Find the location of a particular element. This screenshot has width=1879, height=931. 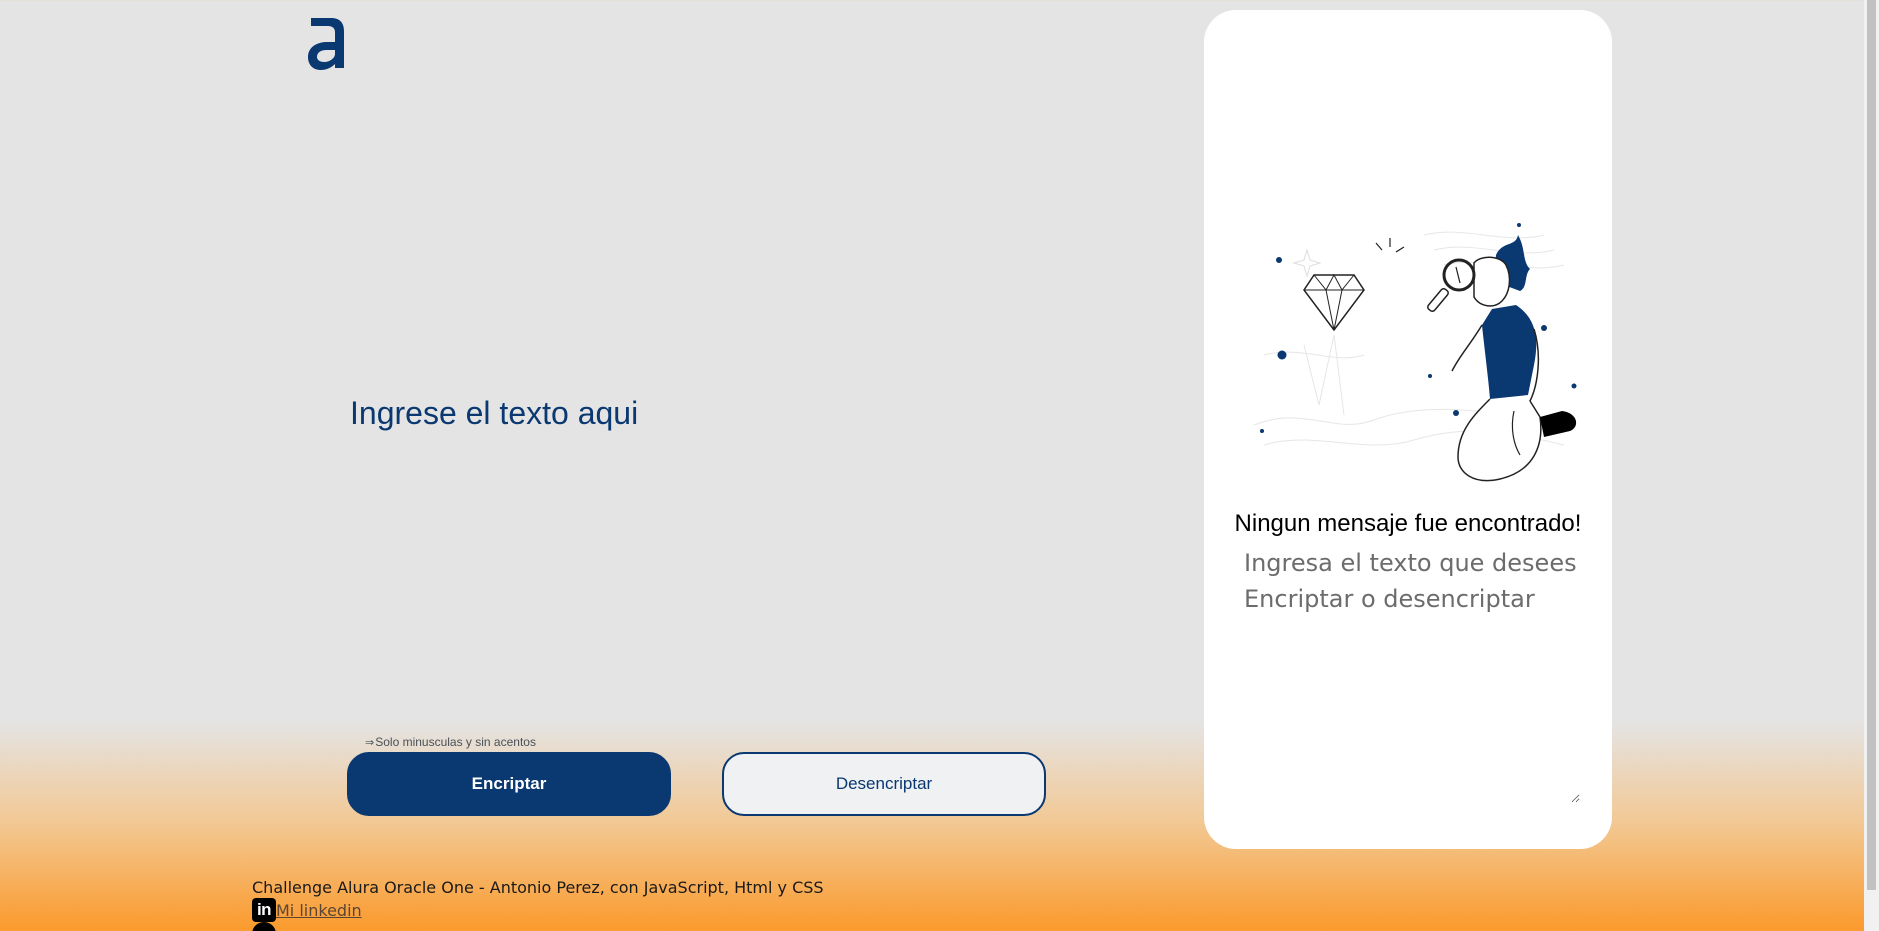

text-input is located at coordinates (700, 555).